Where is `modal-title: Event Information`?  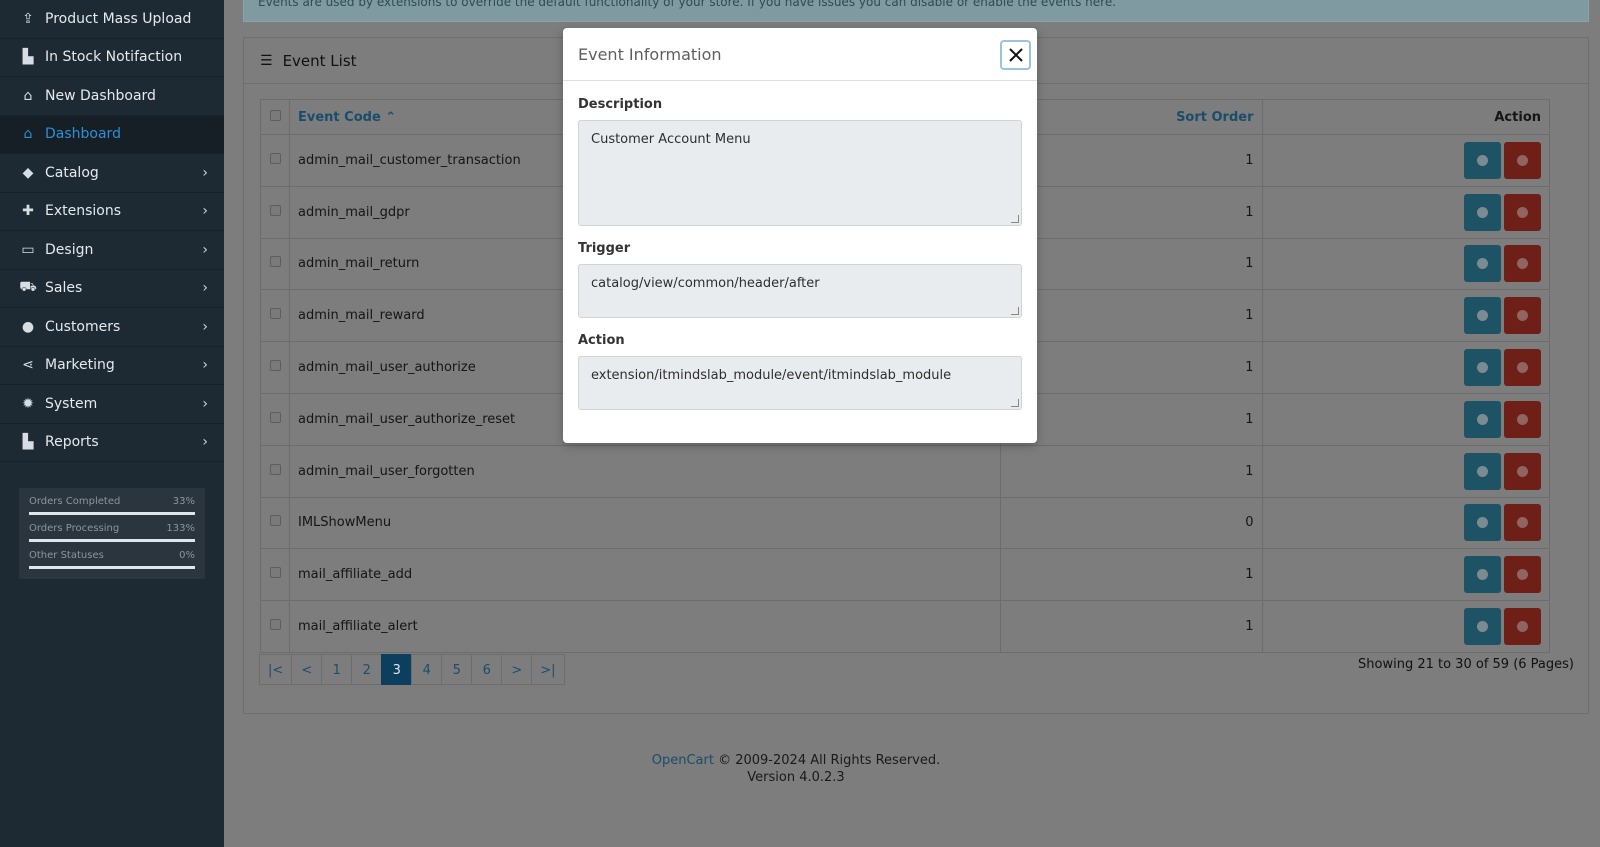
modal-title: Event Information is located at coordinates (650, 54).